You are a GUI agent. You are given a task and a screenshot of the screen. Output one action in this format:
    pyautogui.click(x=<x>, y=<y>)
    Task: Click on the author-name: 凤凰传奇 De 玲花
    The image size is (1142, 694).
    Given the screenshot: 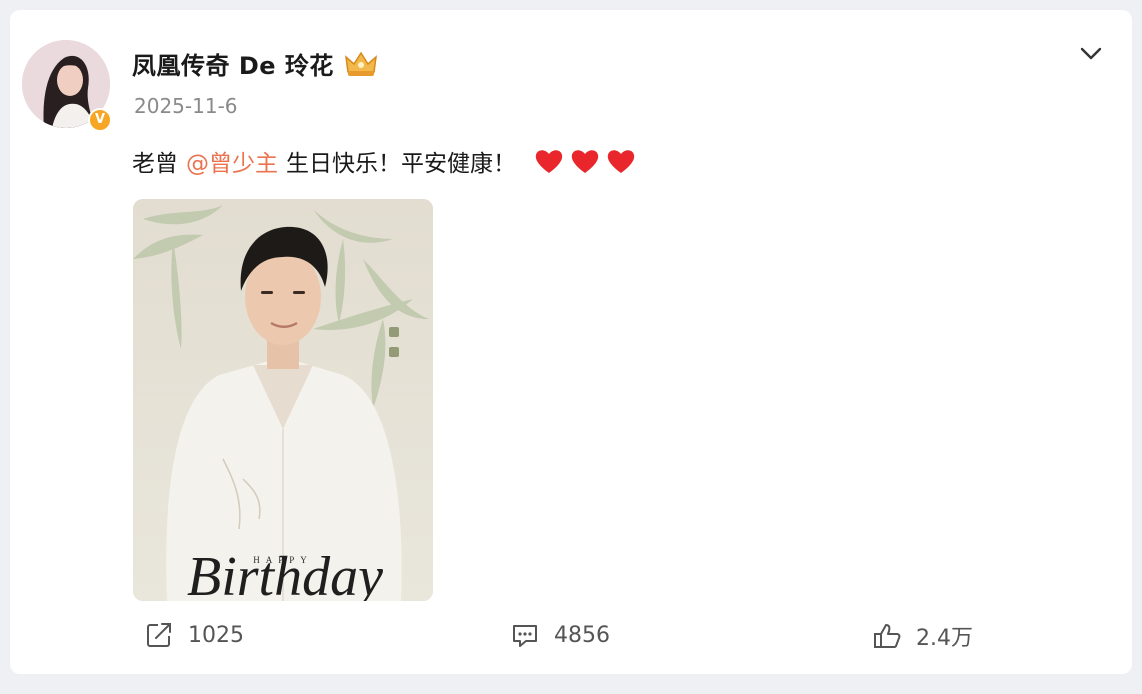 What is the action you would take?
    pyautogui.click(x=233, y=63)
    